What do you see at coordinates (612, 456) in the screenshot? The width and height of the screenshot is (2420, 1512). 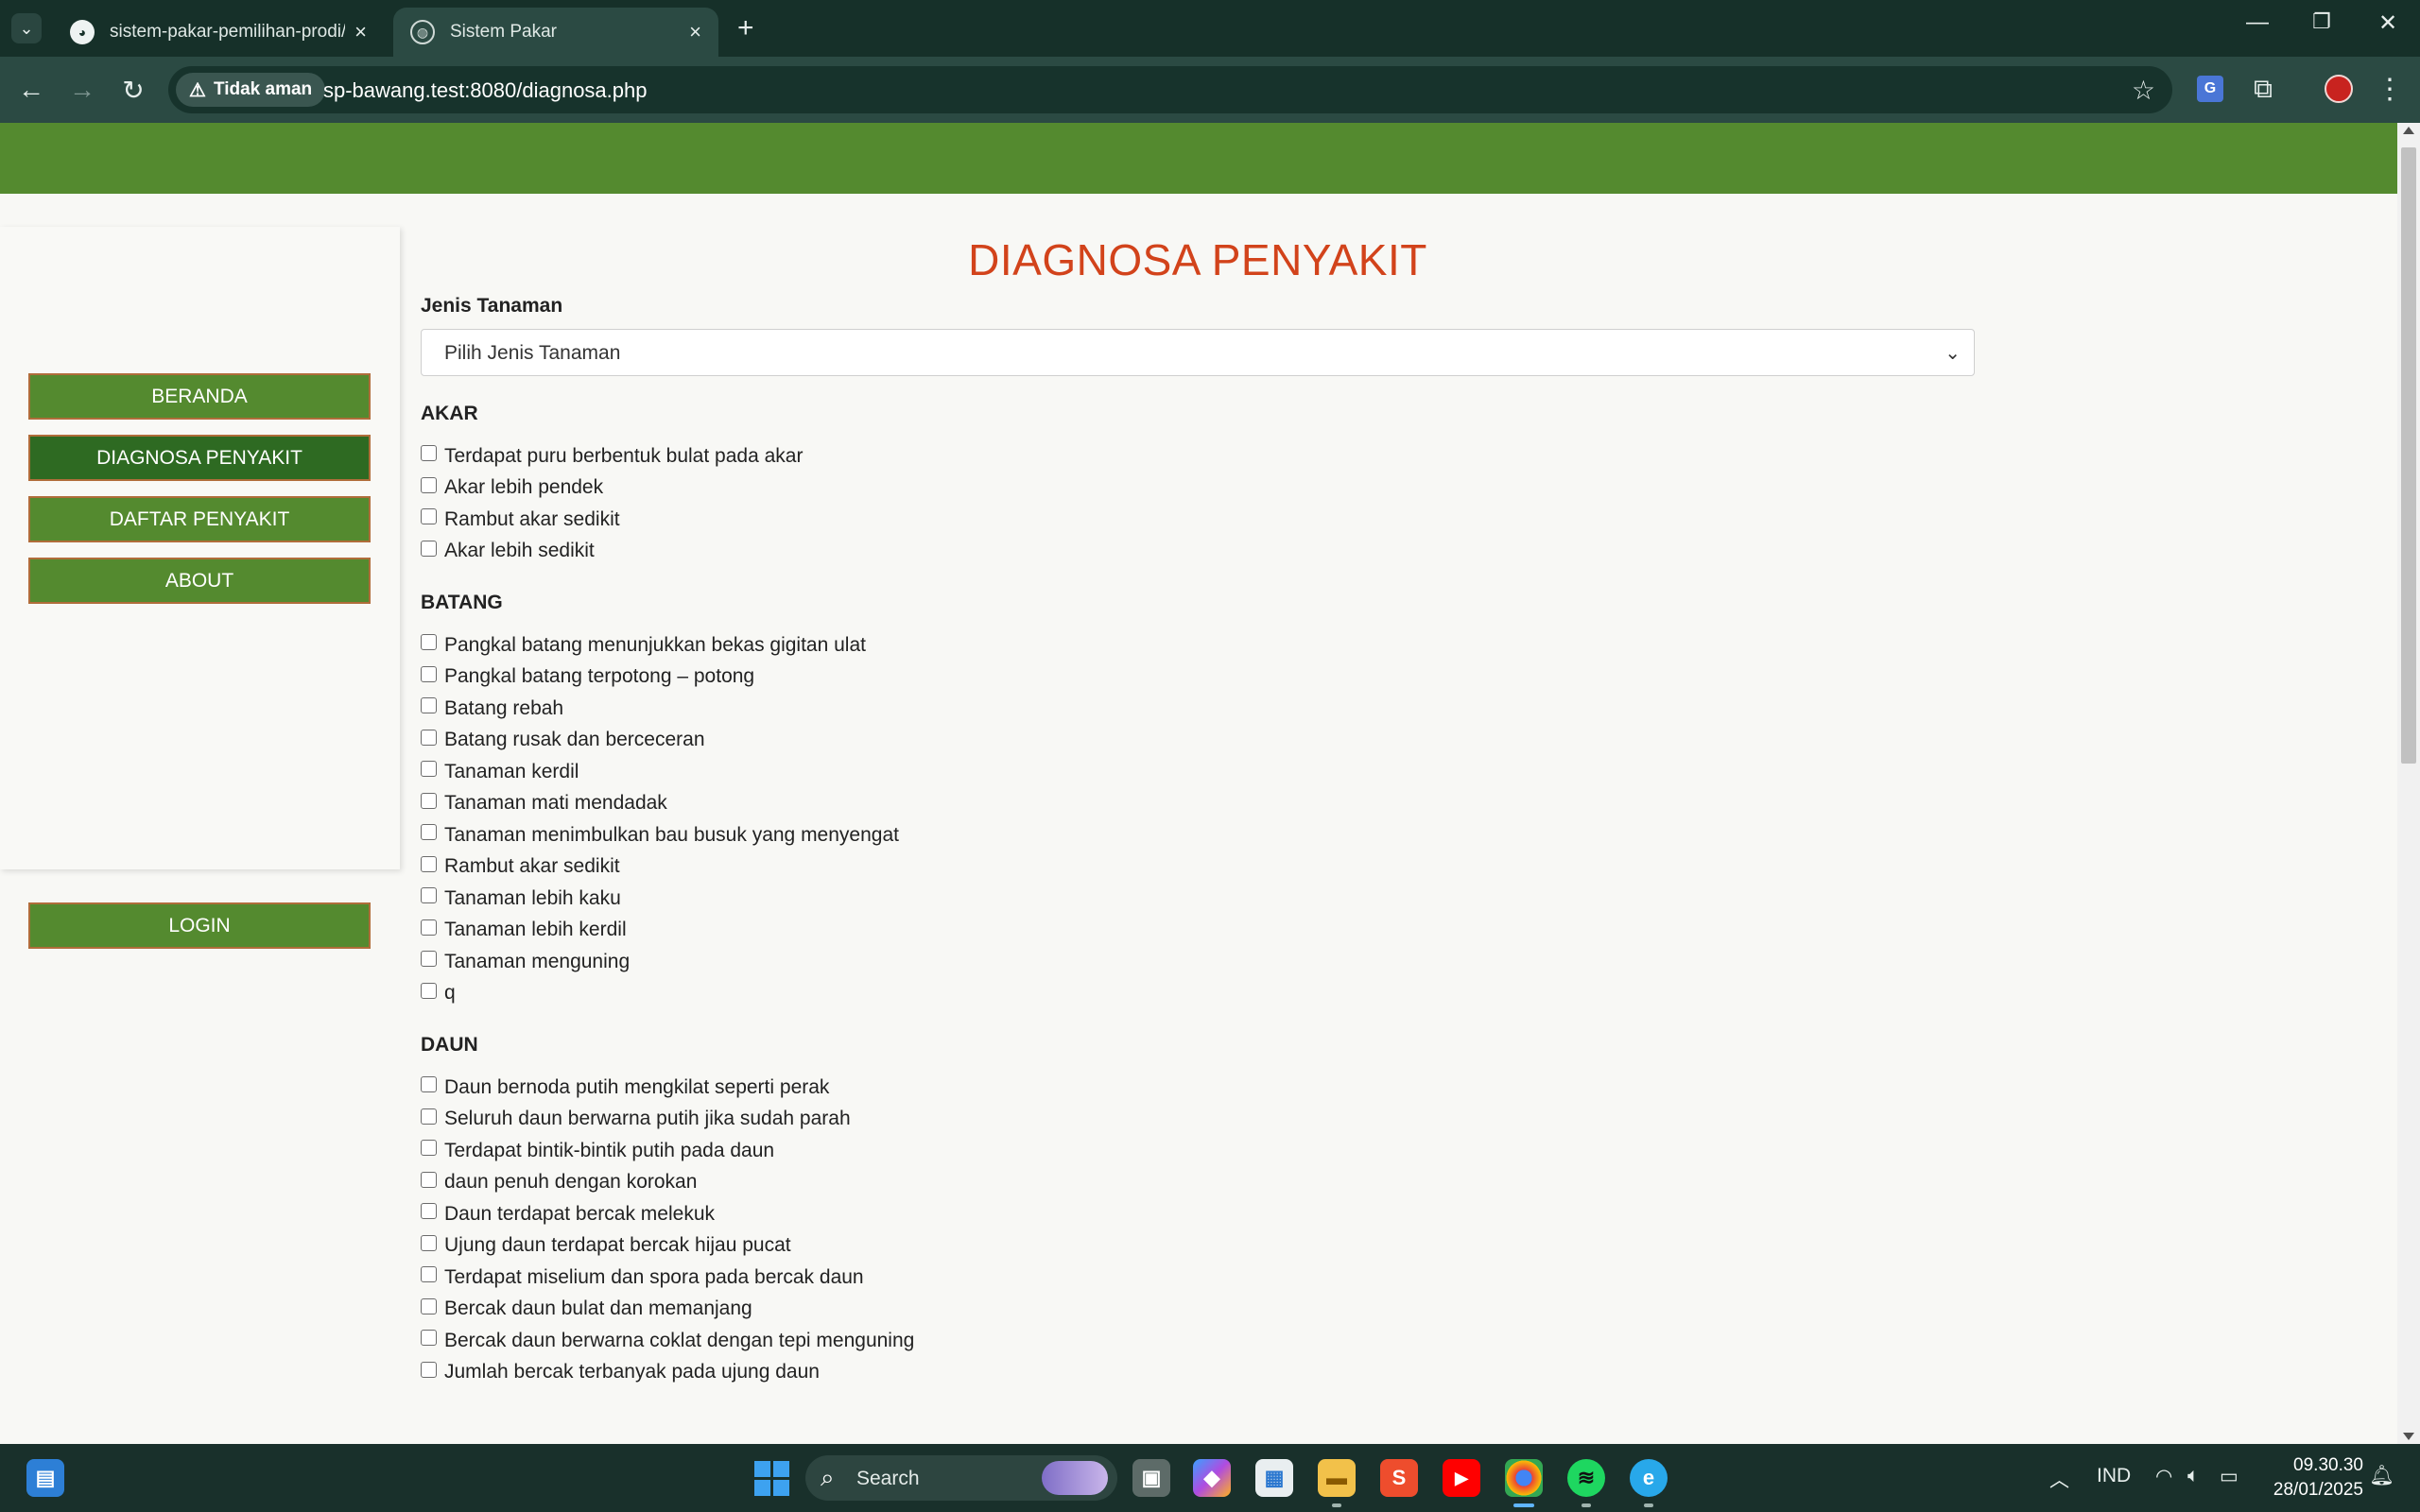 I see `symptom-row: Terdapat puru berbentuk bulat pada akar` at bounding box center [612, 456].